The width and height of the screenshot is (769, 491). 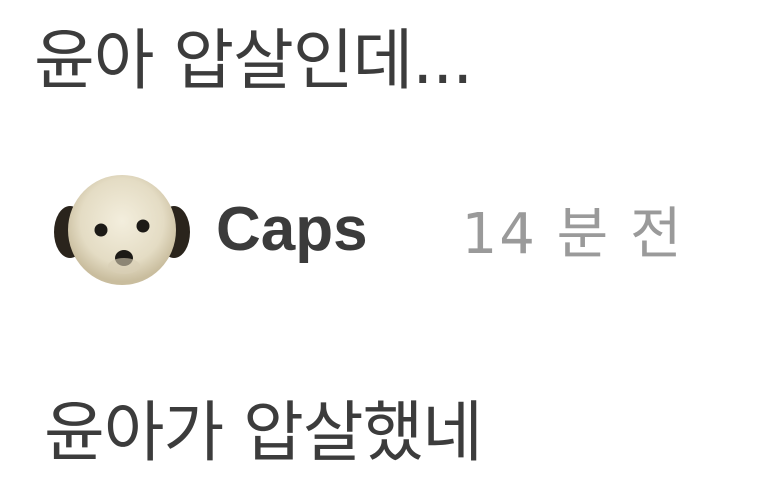 What do you see at coordinates (572, 234) in the screenshot?
I see `comment-timestamp: 14 분 전` at bounding box center [572, 234].